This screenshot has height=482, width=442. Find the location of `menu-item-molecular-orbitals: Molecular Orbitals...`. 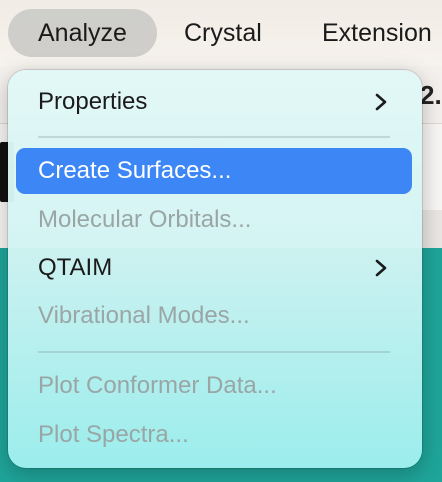

menu-item-molecular-orbitals: Molecular Orbitals... is located at coordinates (214, 220).